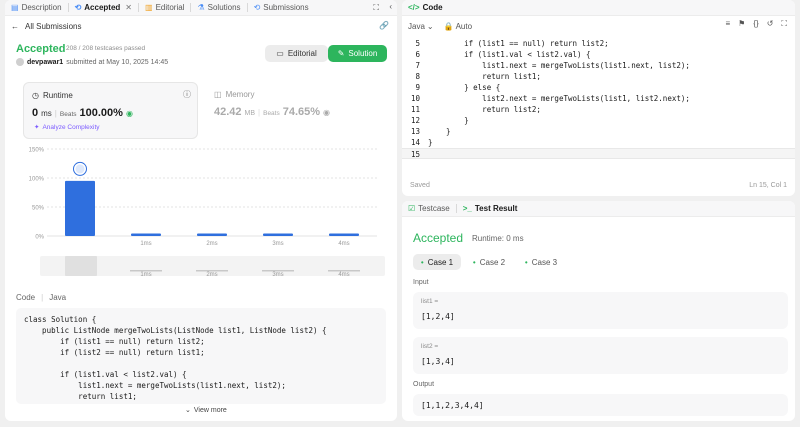  I want to click on line-text: return list1;, so click(484, 76).